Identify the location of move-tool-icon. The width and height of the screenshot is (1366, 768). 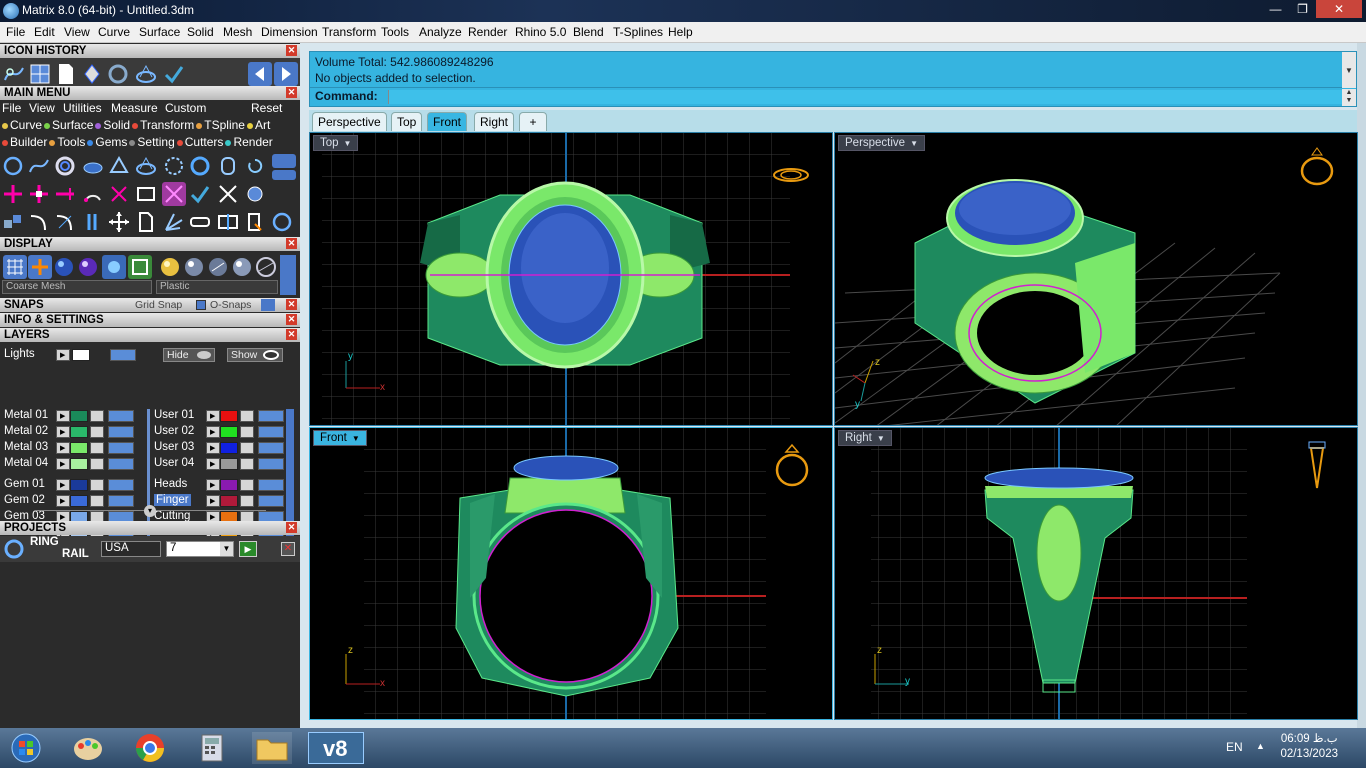
(119, 222).